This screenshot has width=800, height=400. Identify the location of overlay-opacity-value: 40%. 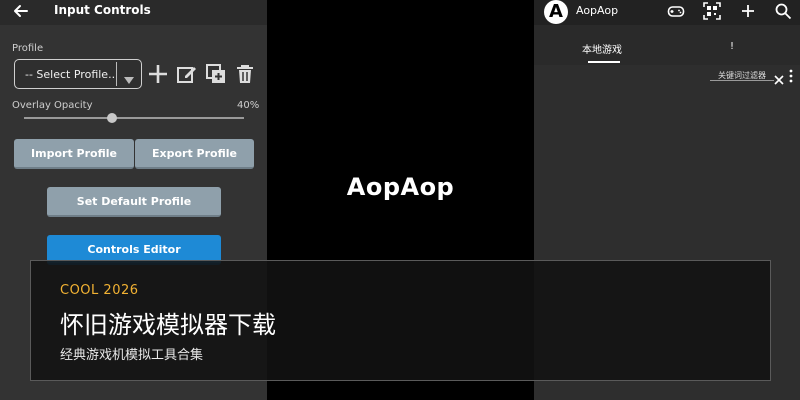
(248, 105).